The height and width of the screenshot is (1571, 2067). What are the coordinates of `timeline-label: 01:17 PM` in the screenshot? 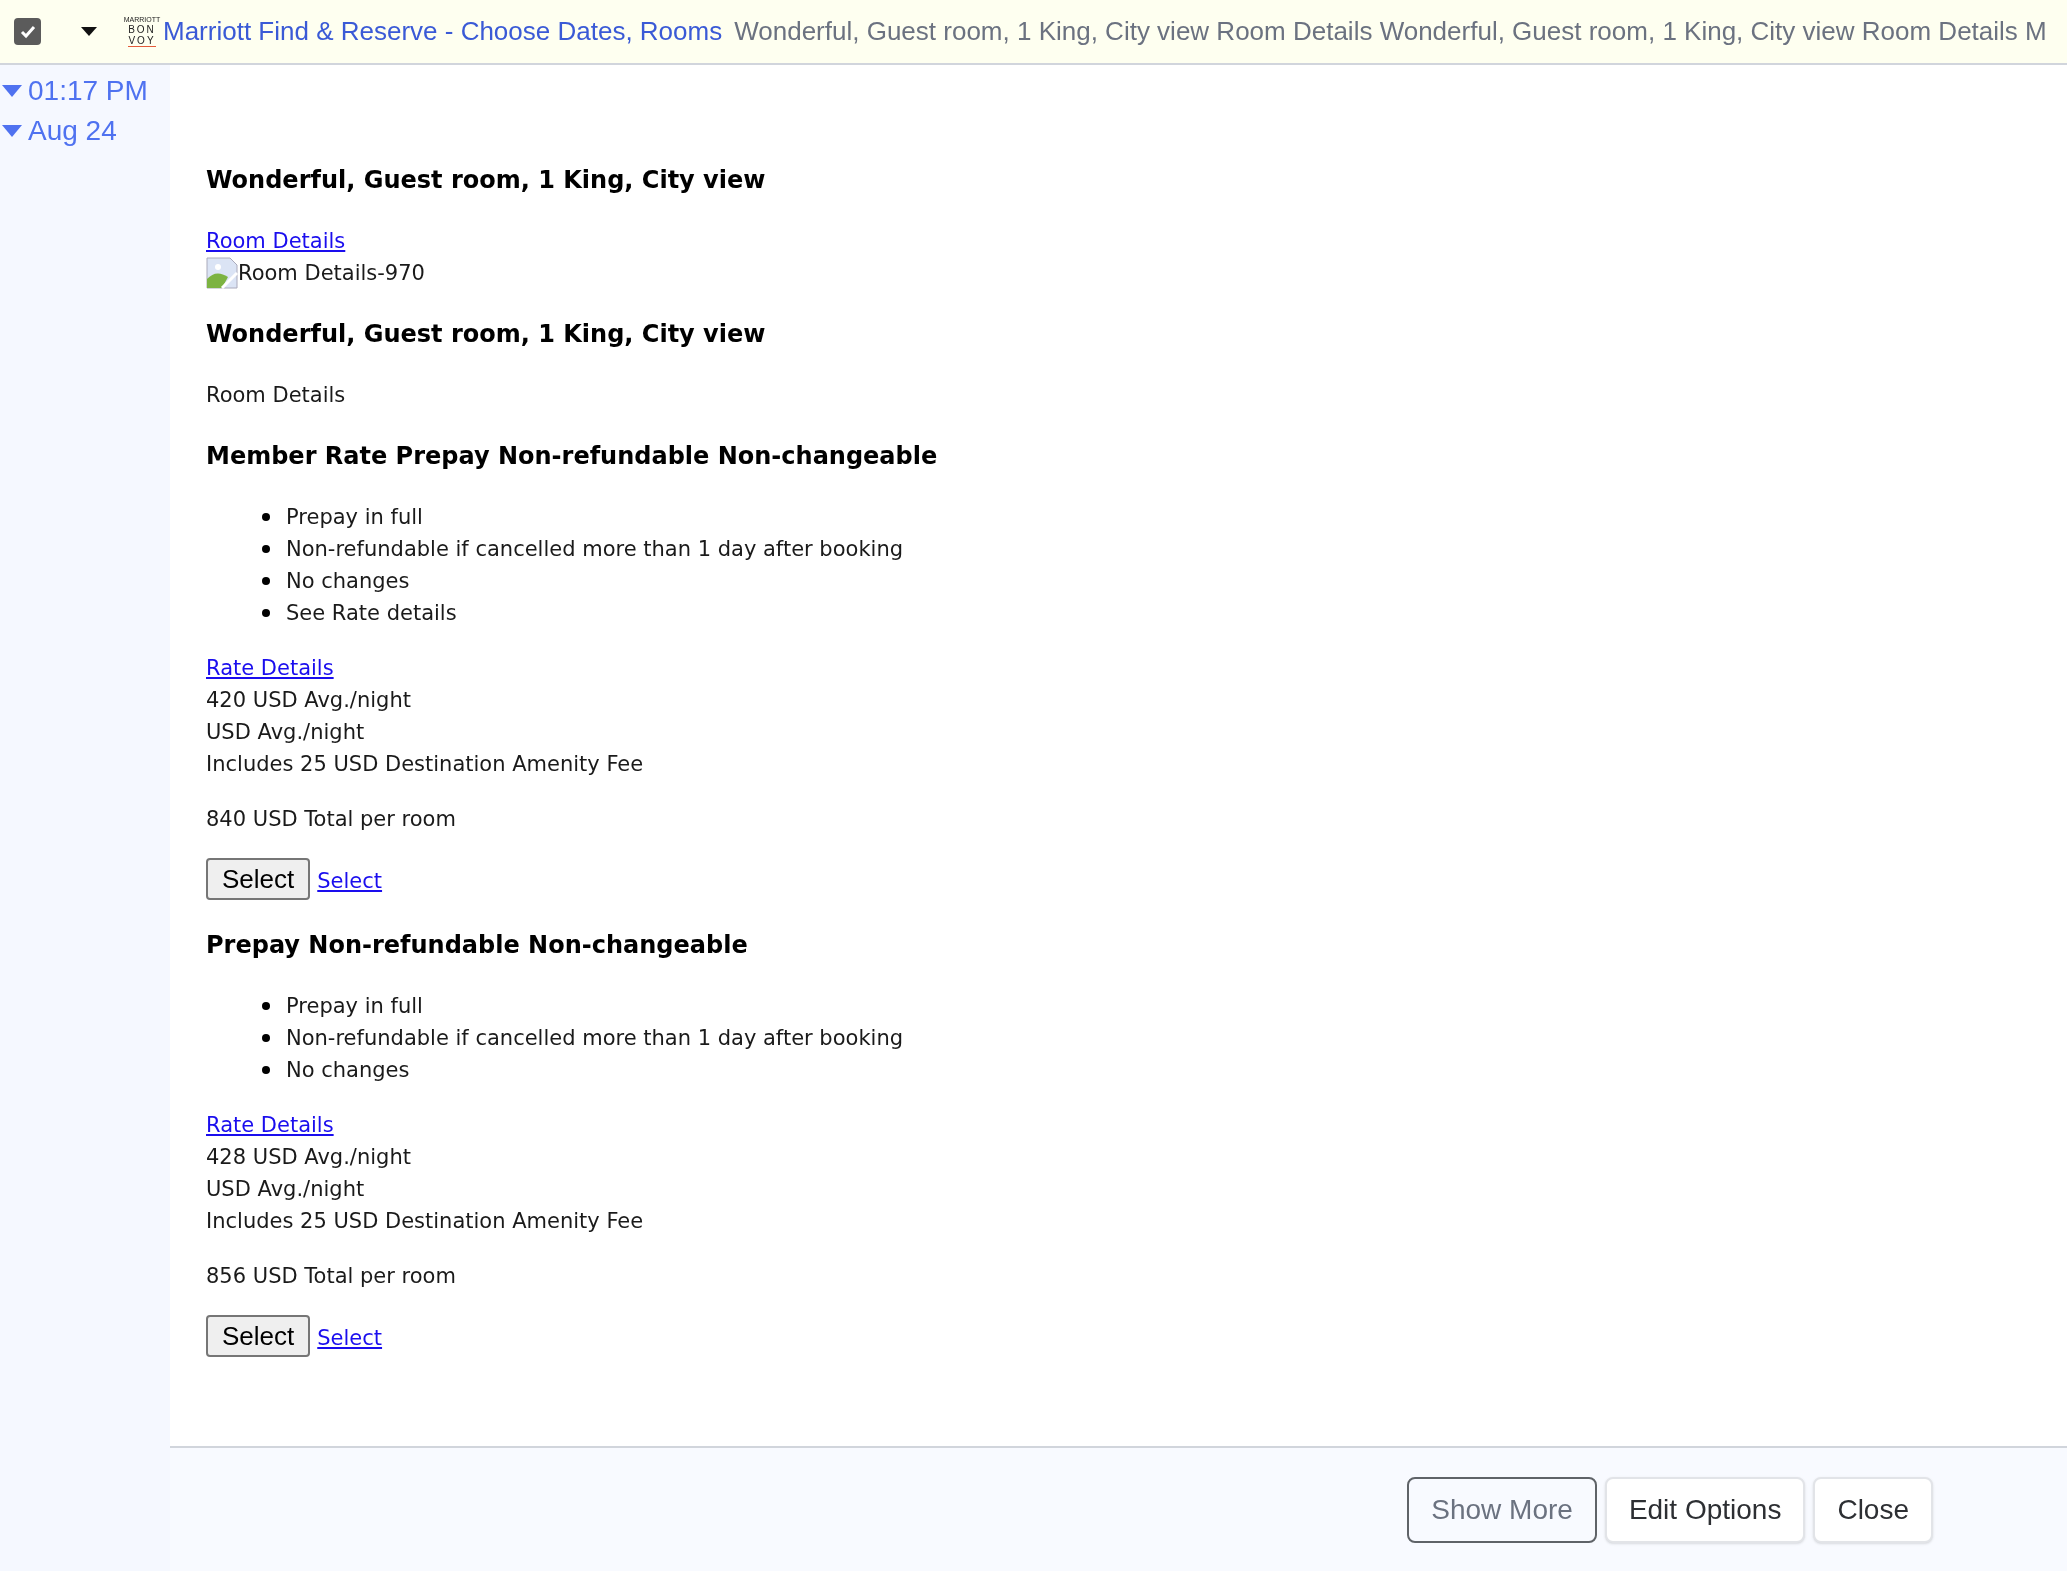 It's located at (88, 91).